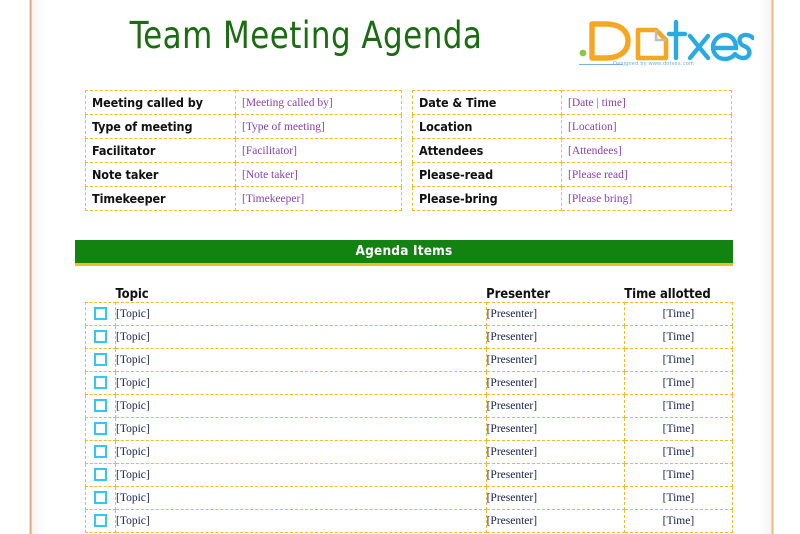 The image size is (800, 534). I want to click on agenda-items-banner: Agenda Items, so click(404, 253).